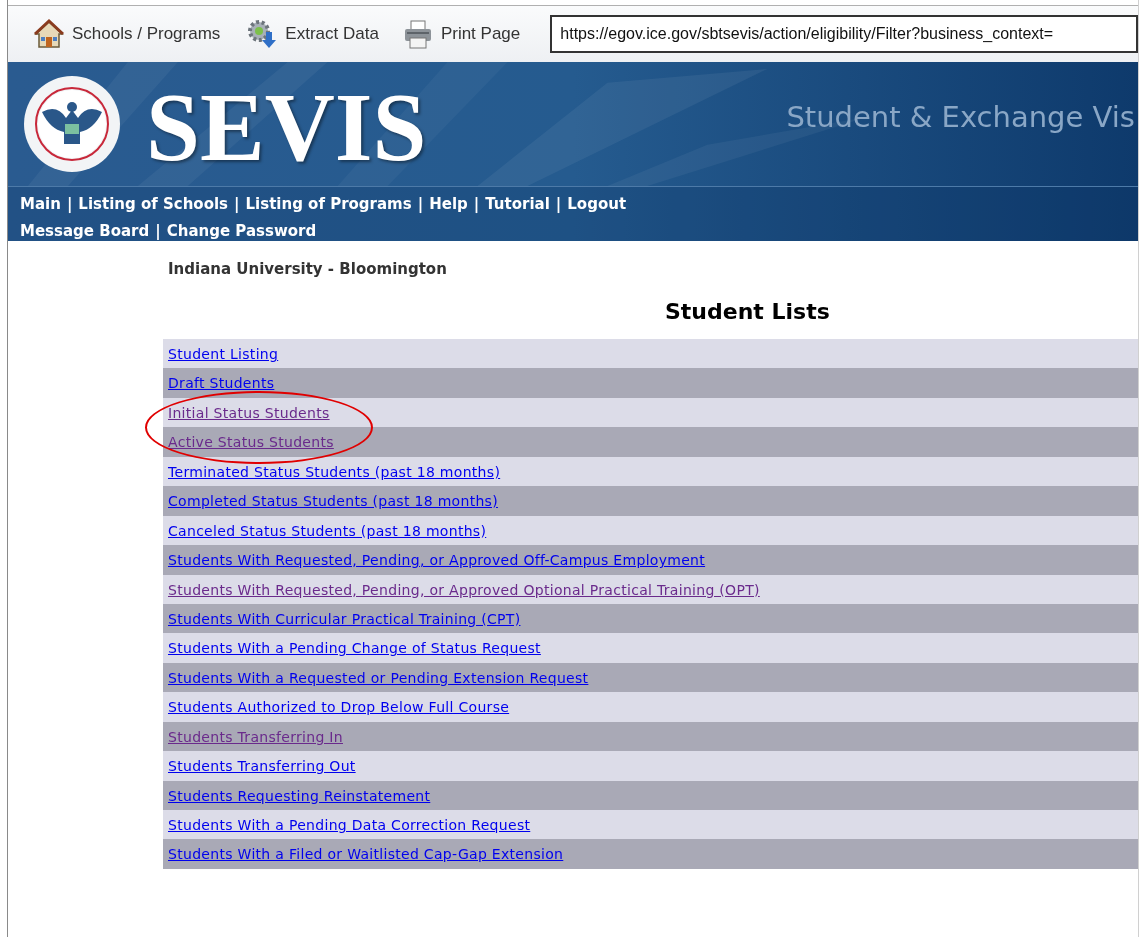  What do you see at coordinates (223, 354) in the screenshot?
I see `list-link: Student Listing` at bounding box center [223, 354].